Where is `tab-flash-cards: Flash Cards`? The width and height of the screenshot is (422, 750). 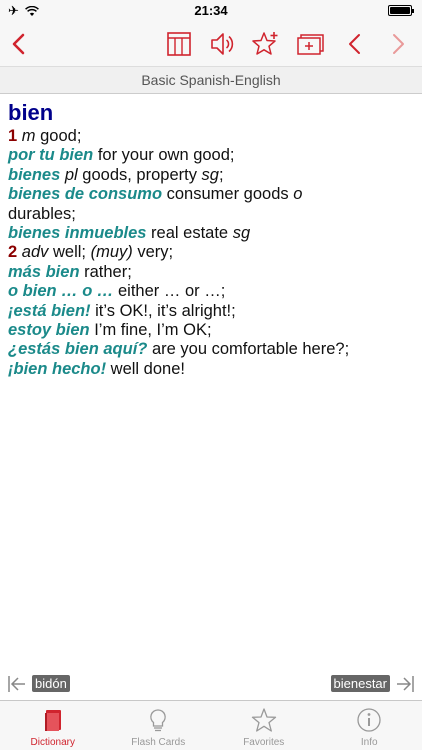 tab-flash-cards: Flash Cards is located at coordinates (159, 725).